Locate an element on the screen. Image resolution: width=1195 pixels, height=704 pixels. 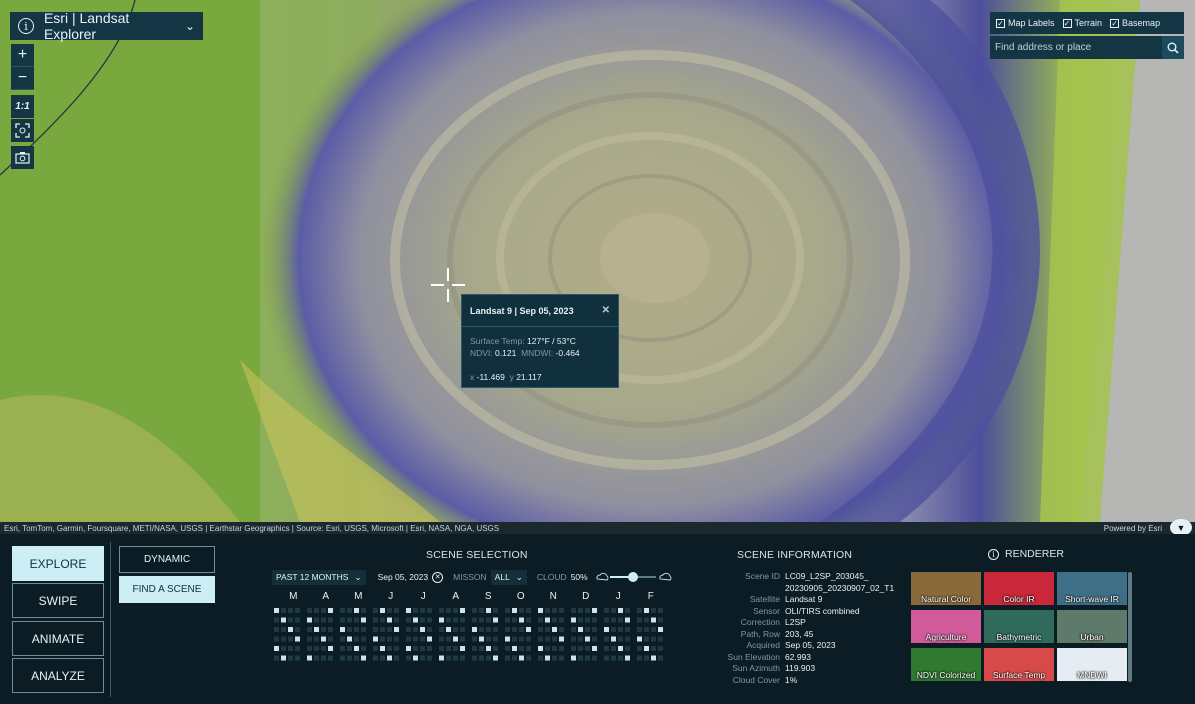
swipe-mode-button: SWIPE is located at coordinates (58, 600).